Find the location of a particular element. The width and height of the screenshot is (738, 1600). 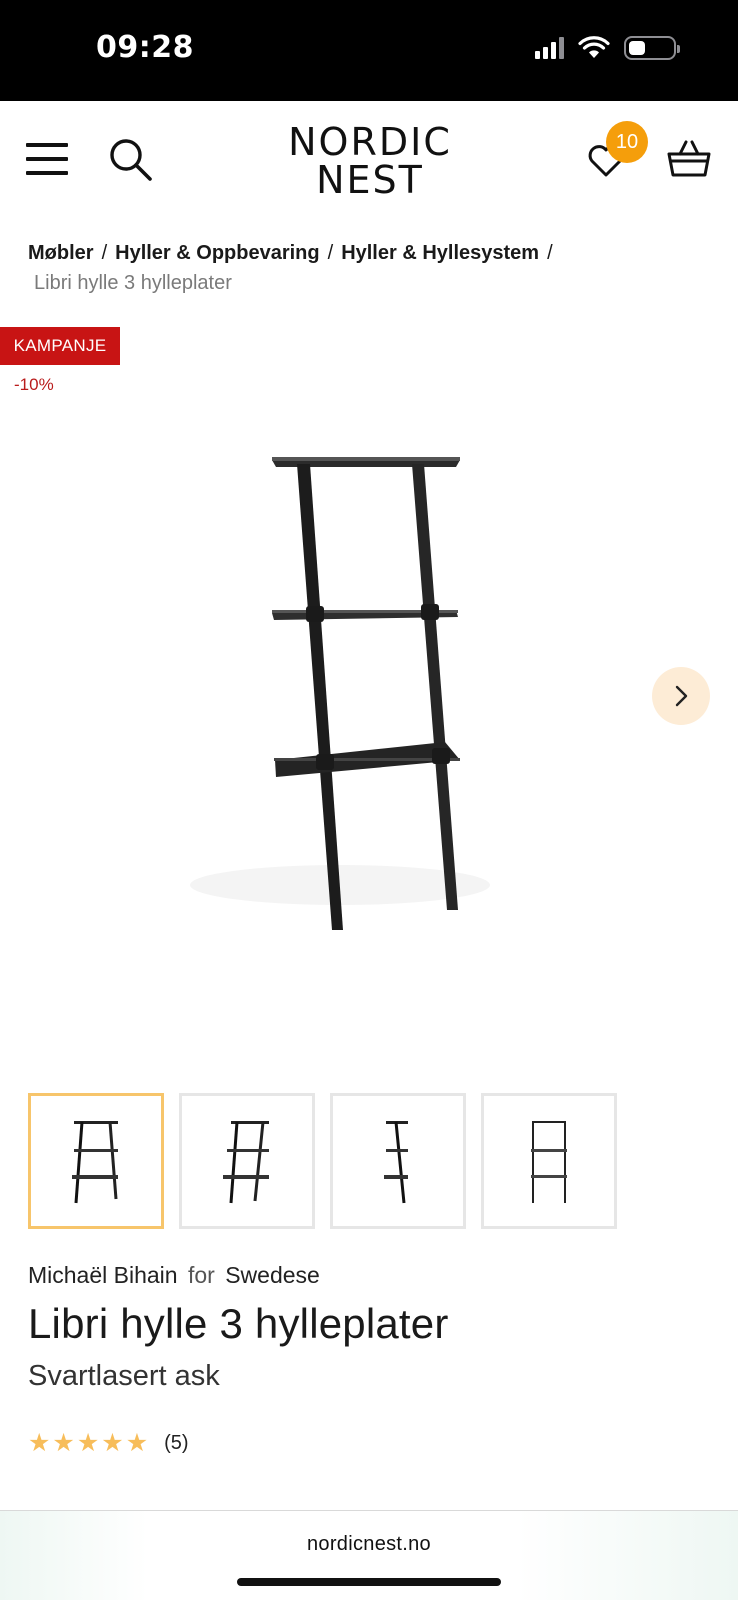

status-bar: 09:28 is located at coordinates (369, 50).